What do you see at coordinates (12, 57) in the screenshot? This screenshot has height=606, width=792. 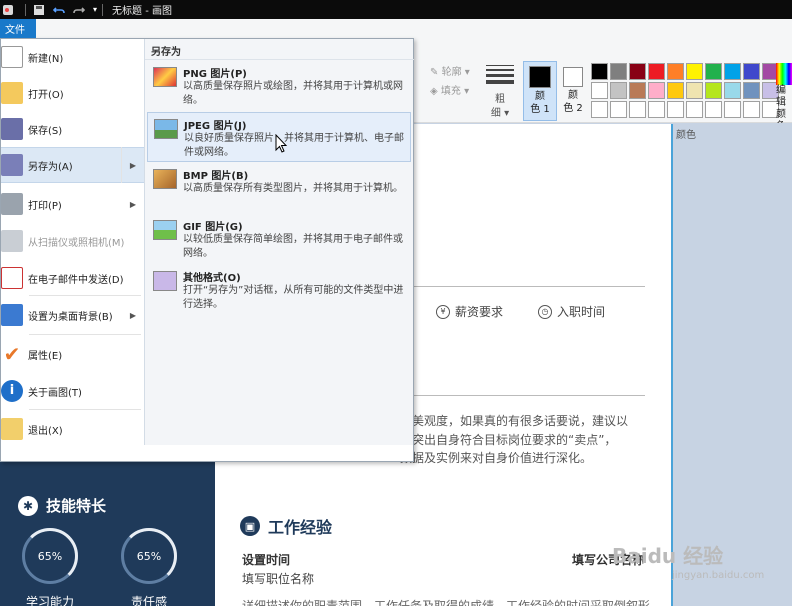 I see `new-file-icon` at bounding box center [12, 57].